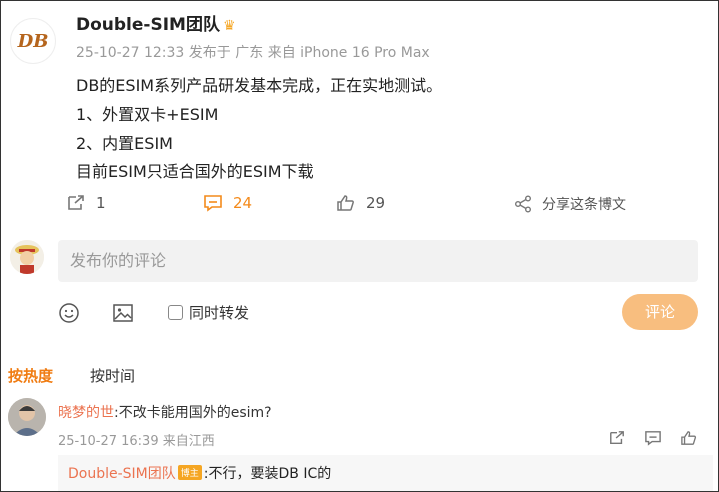 The height and width of the screenshot is (492, 719). What do you see at coordinates (195, 171) in the screenshot?
I see `post-line-4: 目前ESIM只适合国外的ESIM下载` at bounding box center [195, 171].